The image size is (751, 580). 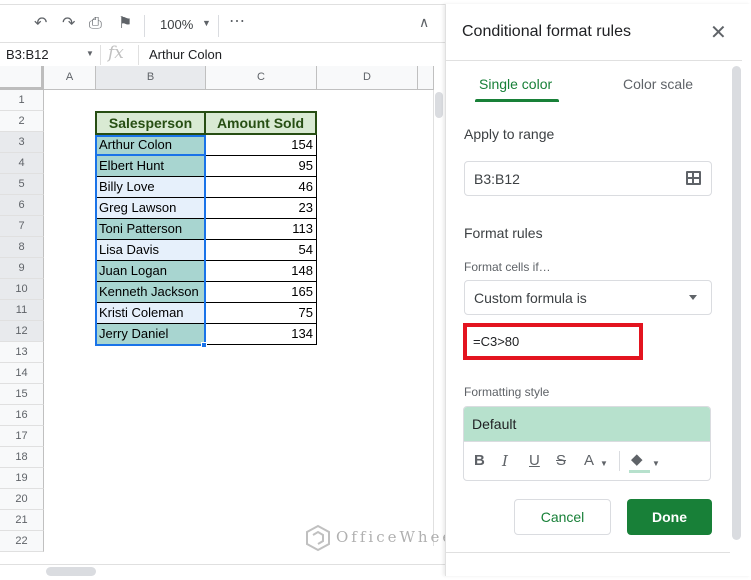 What do you see at coordinates (693, 178) in the screenshot?
I see `select-range-icon` at bounding box center [693, 178].